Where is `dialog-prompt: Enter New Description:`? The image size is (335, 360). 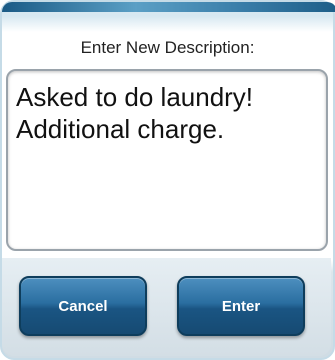
dialog-prompt: Enter New Description: is located at coordinates (167, 47).